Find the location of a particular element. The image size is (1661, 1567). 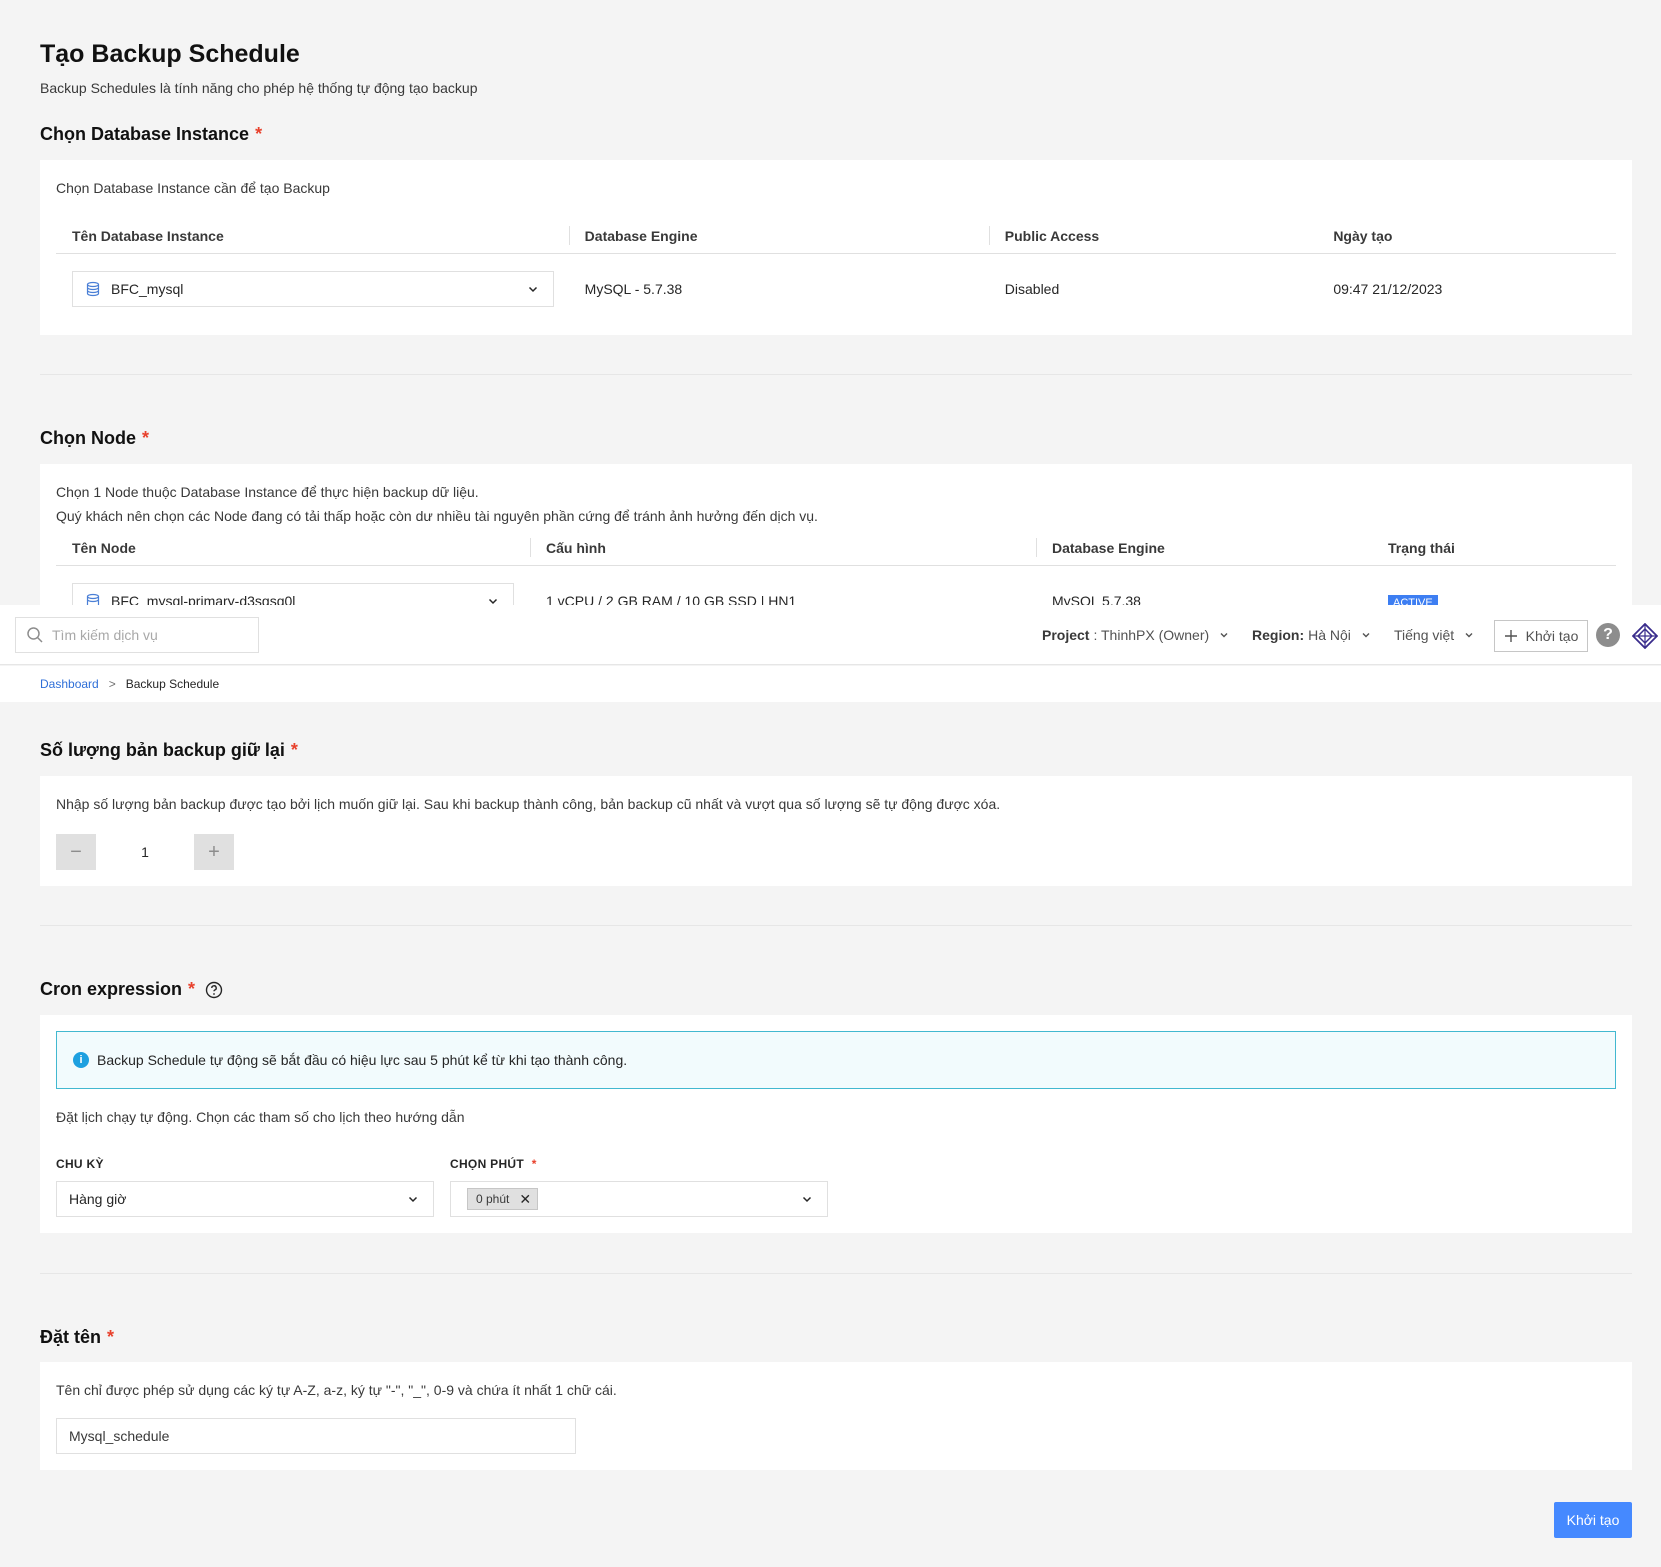

instance-engine-cell: MySQL - 5.7.38 is located at coordinates (633, 289).